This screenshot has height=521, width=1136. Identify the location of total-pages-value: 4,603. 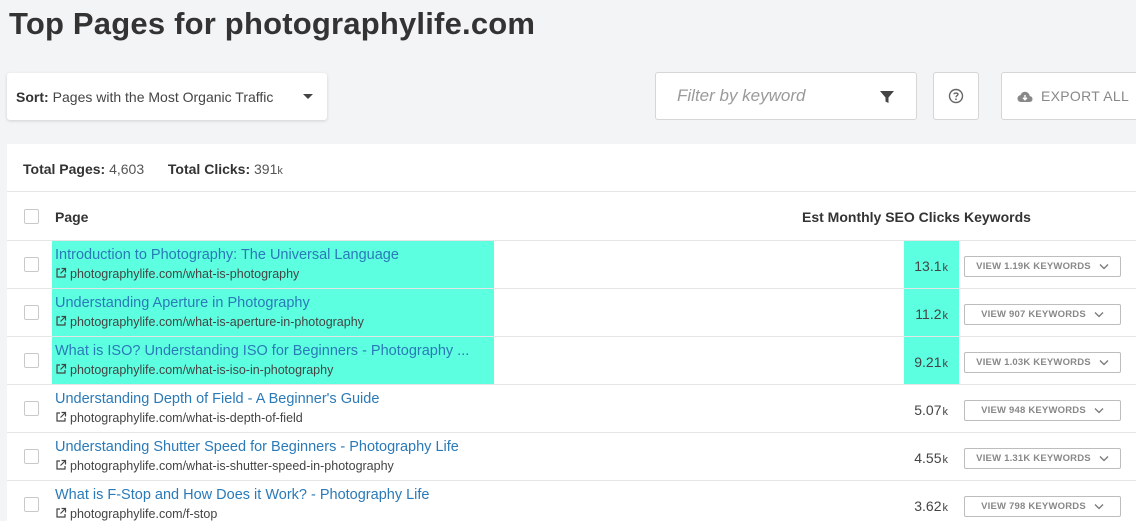
(127, 169).